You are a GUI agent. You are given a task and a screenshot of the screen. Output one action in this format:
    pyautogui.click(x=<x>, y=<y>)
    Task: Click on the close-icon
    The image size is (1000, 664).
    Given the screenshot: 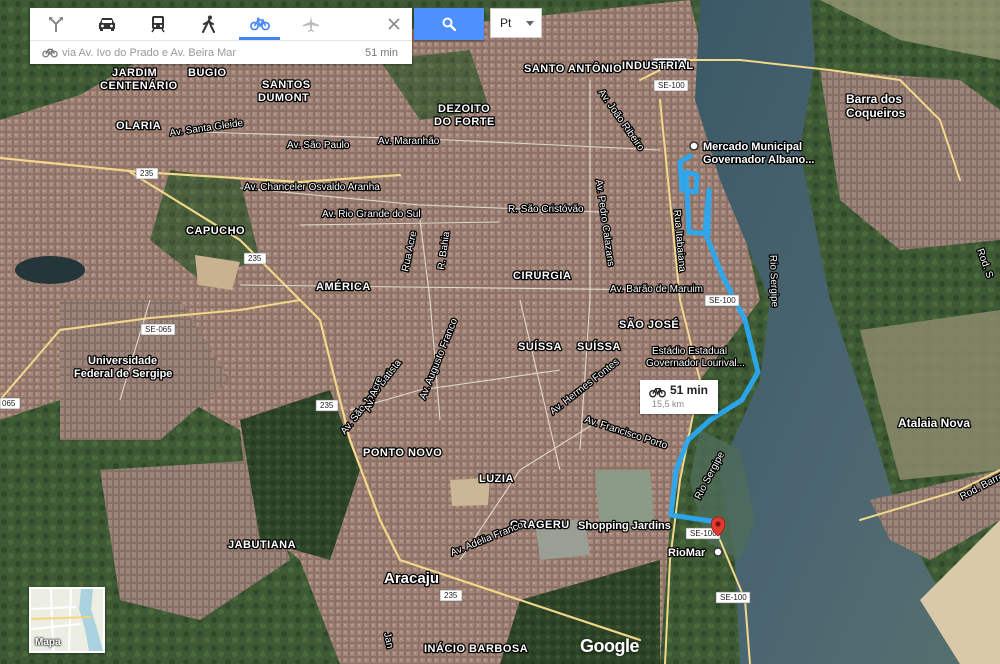 What is the action you would take?
    pyautogui.click(x=394, y=24)
    